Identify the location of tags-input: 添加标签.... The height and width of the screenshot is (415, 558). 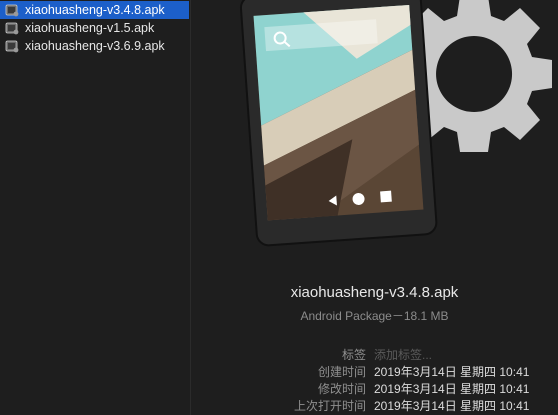
(403, 354).